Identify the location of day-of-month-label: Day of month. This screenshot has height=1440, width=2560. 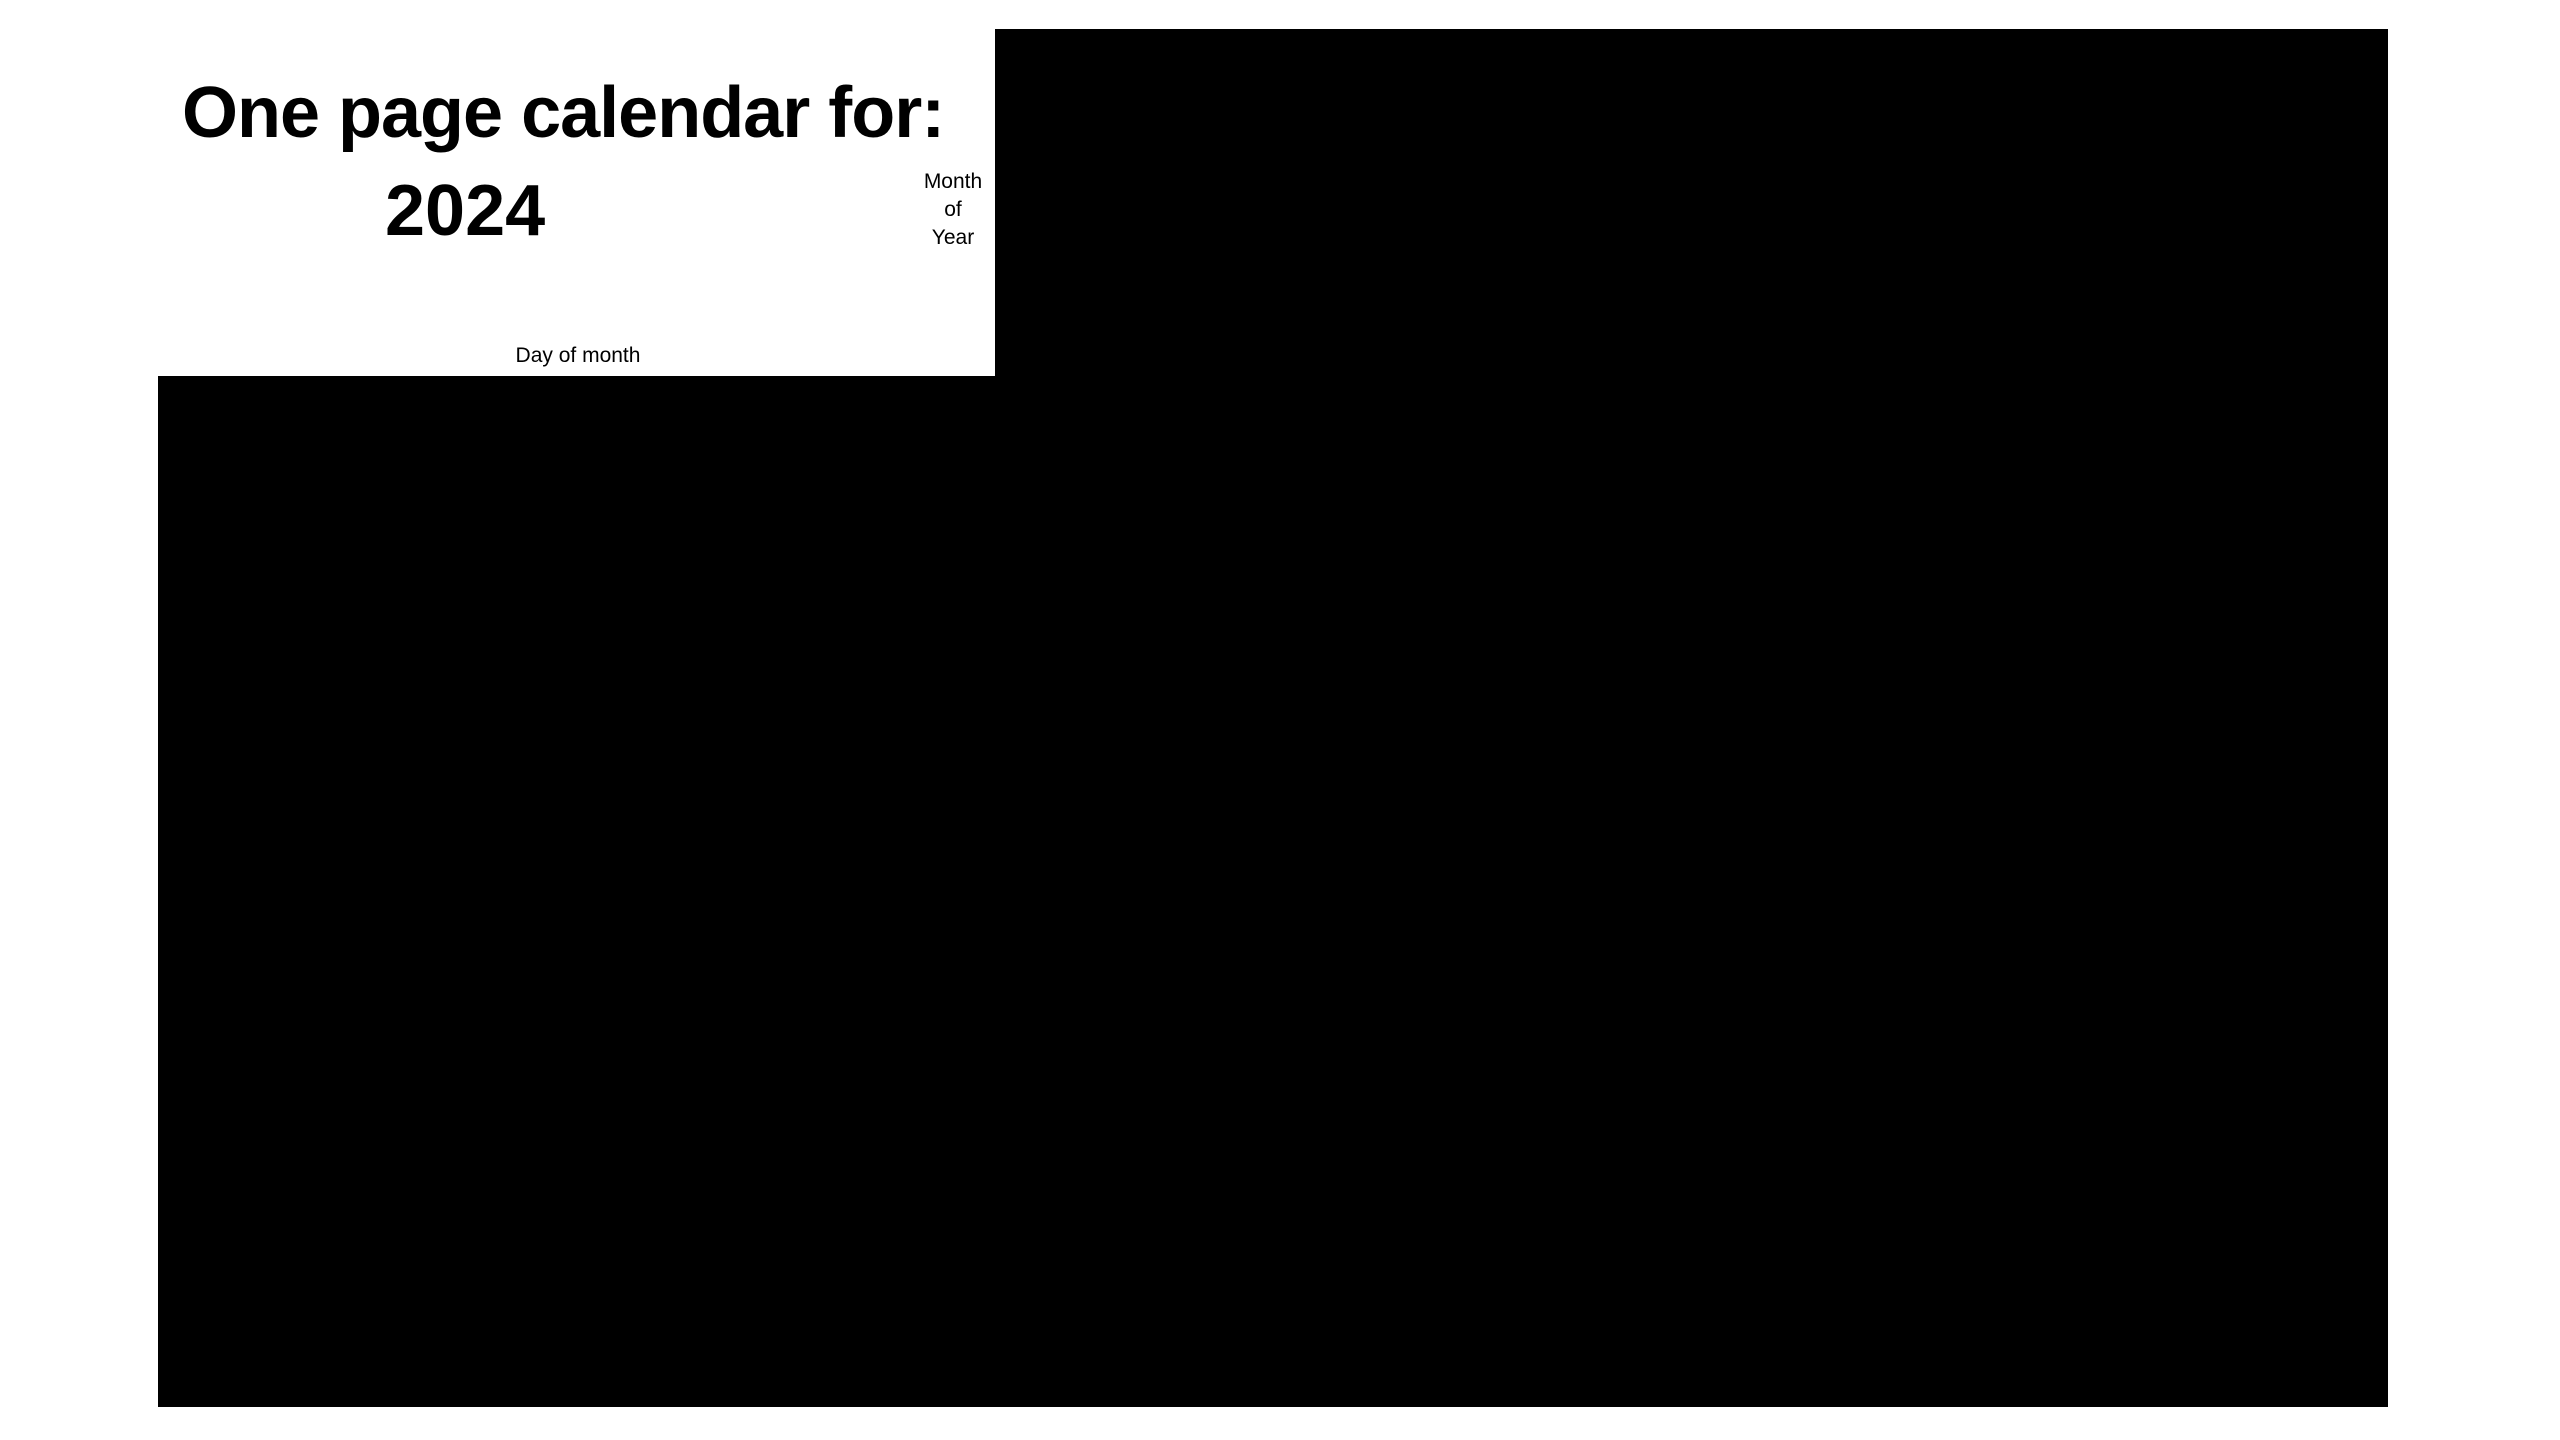
(578, 355).